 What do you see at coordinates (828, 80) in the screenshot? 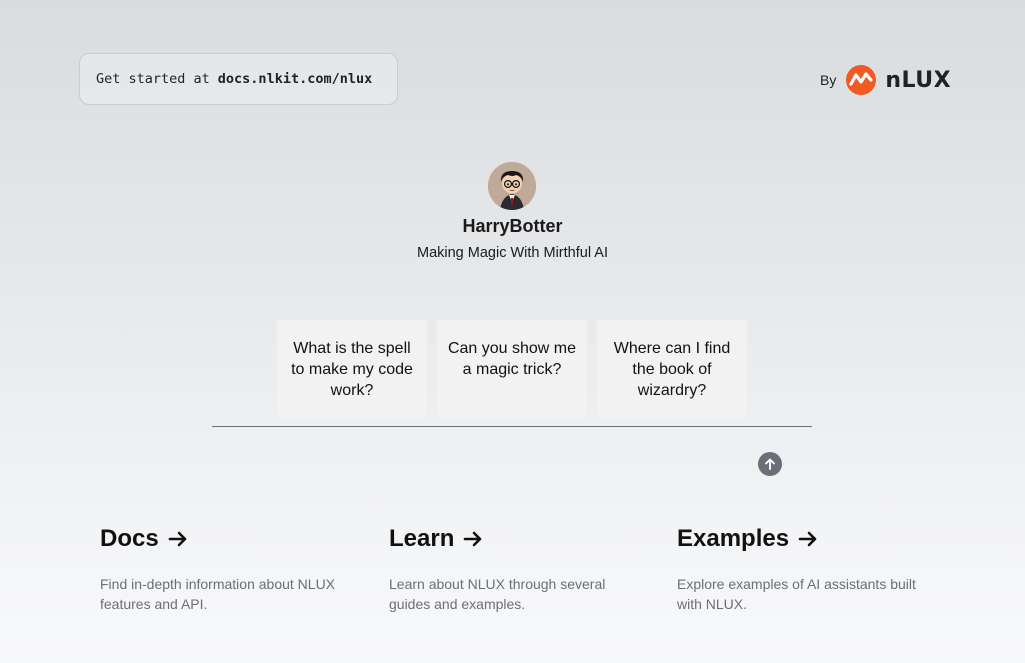
I see `by-label: By` at bounding box center [828, 80].